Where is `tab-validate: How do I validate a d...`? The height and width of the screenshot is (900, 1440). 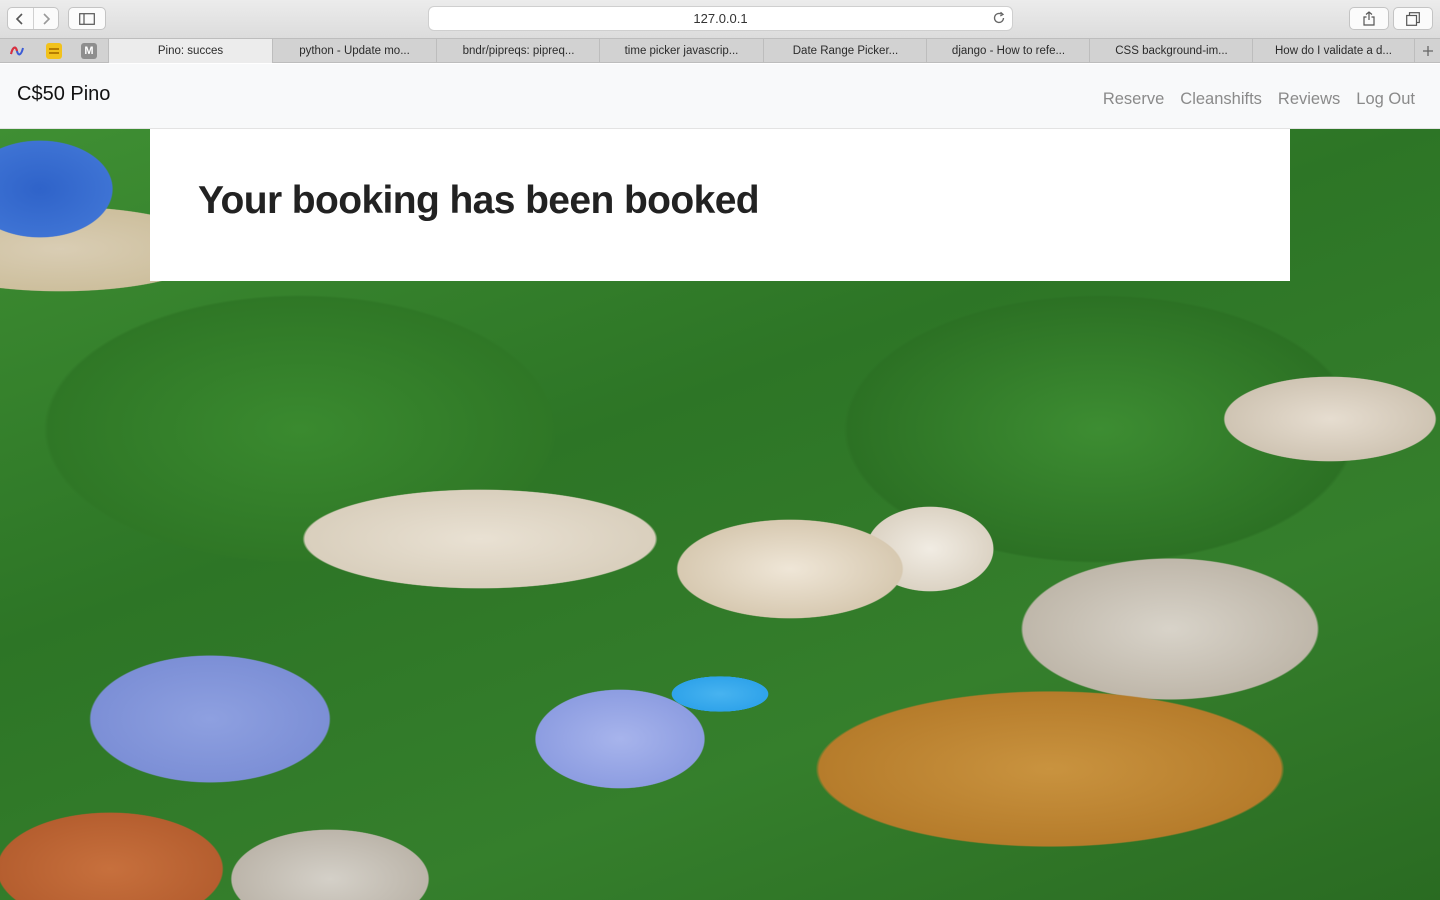 tab-validate: How do I validate a d... is located at coordinates (1333, 51).